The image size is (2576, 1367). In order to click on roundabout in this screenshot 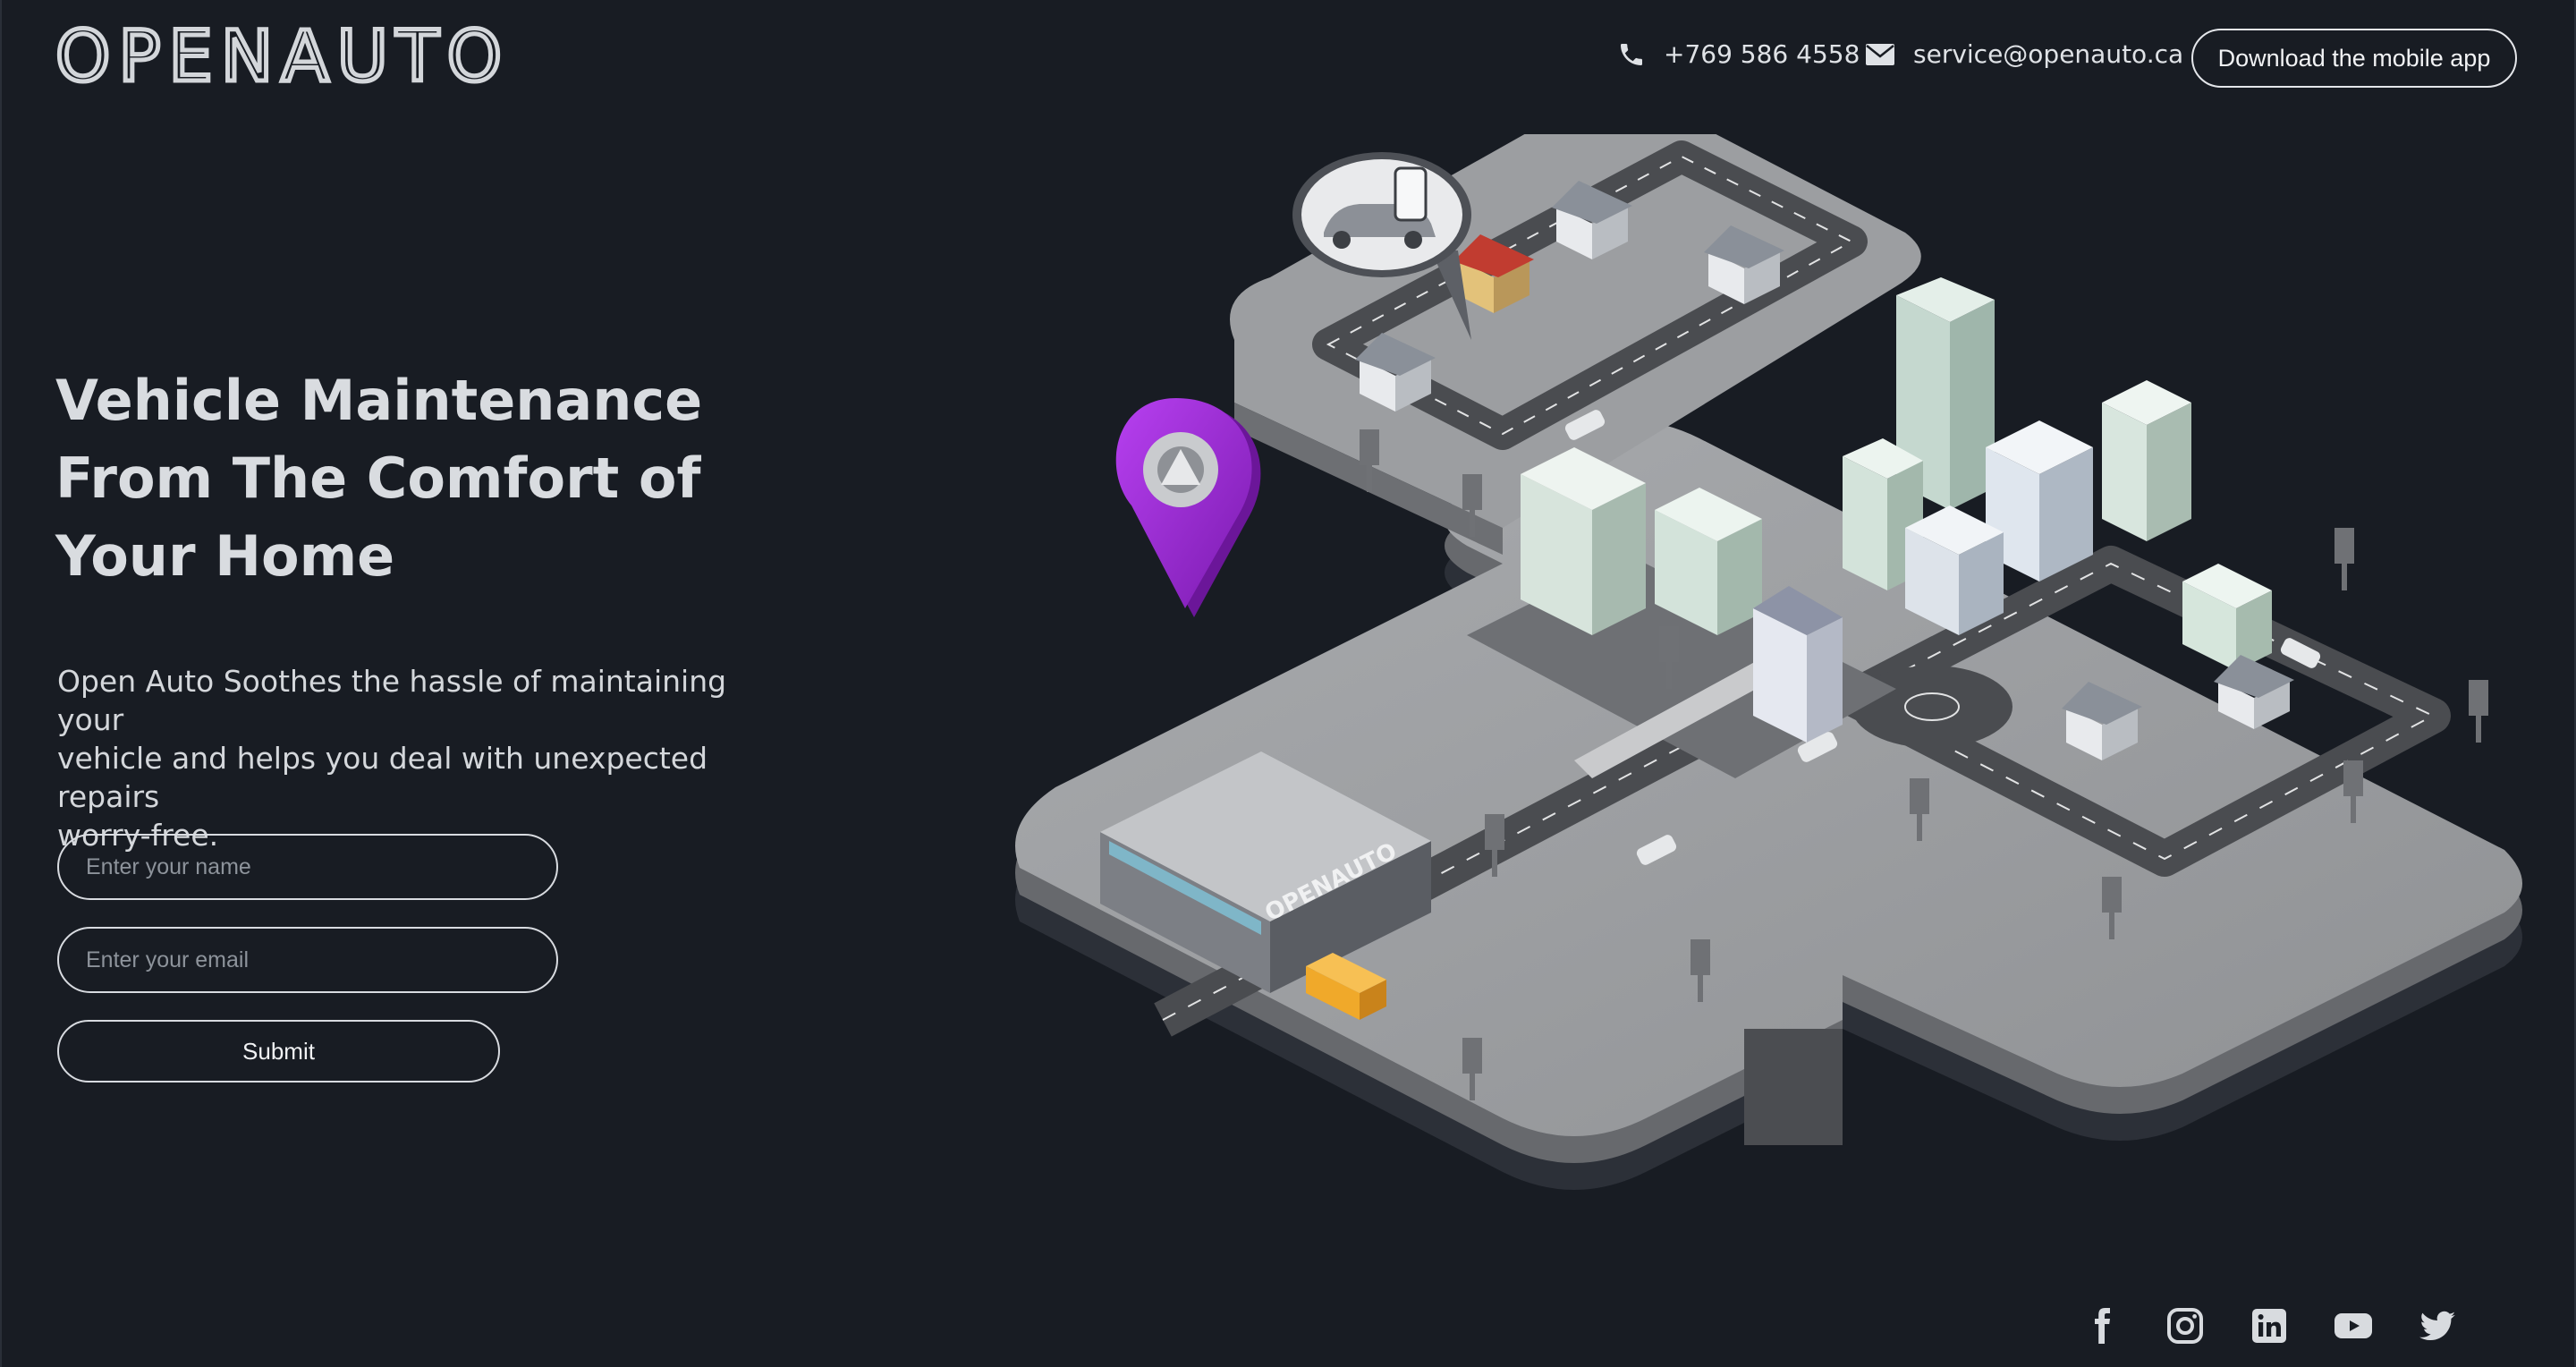, I will do `click(1932, 707)`.